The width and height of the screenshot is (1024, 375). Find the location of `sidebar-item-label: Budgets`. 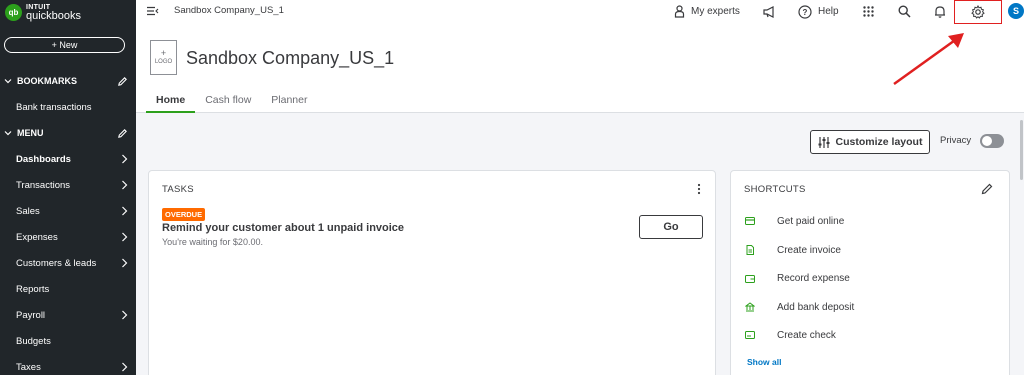

sidebar-item-label: Budgets is located at coordinates (33, 341).